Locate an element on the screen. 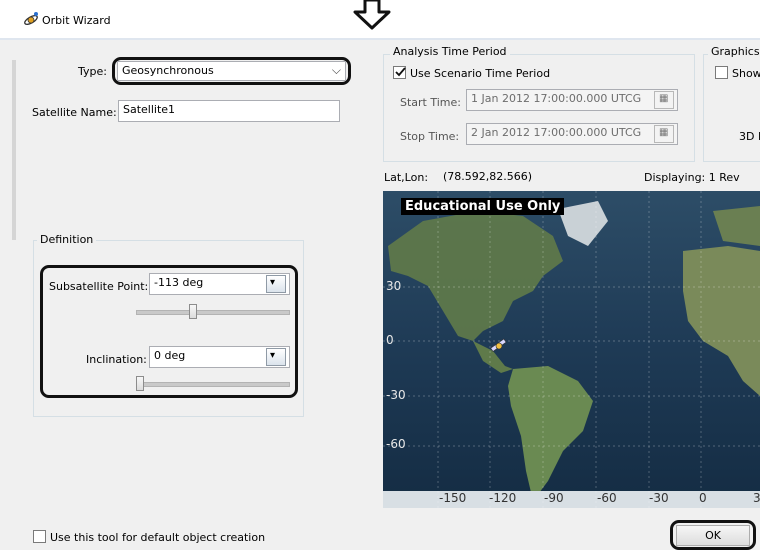 This screenshot has height=550, width=760. latlon-label: Lat,Lon: is located at coordinates (406, 177).